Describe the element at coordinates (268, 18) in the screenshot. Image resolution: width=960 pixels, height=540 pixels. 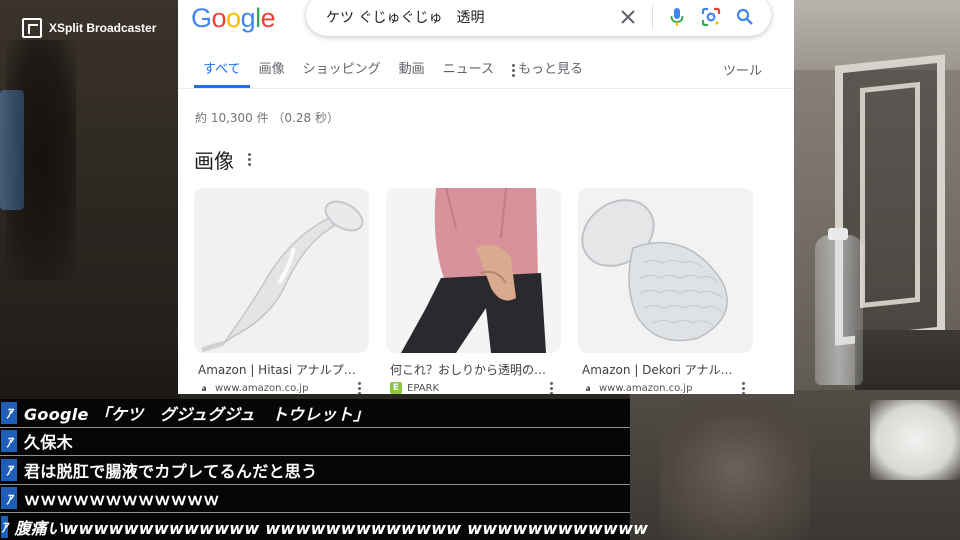
I see `logo-letter: e` at that location.